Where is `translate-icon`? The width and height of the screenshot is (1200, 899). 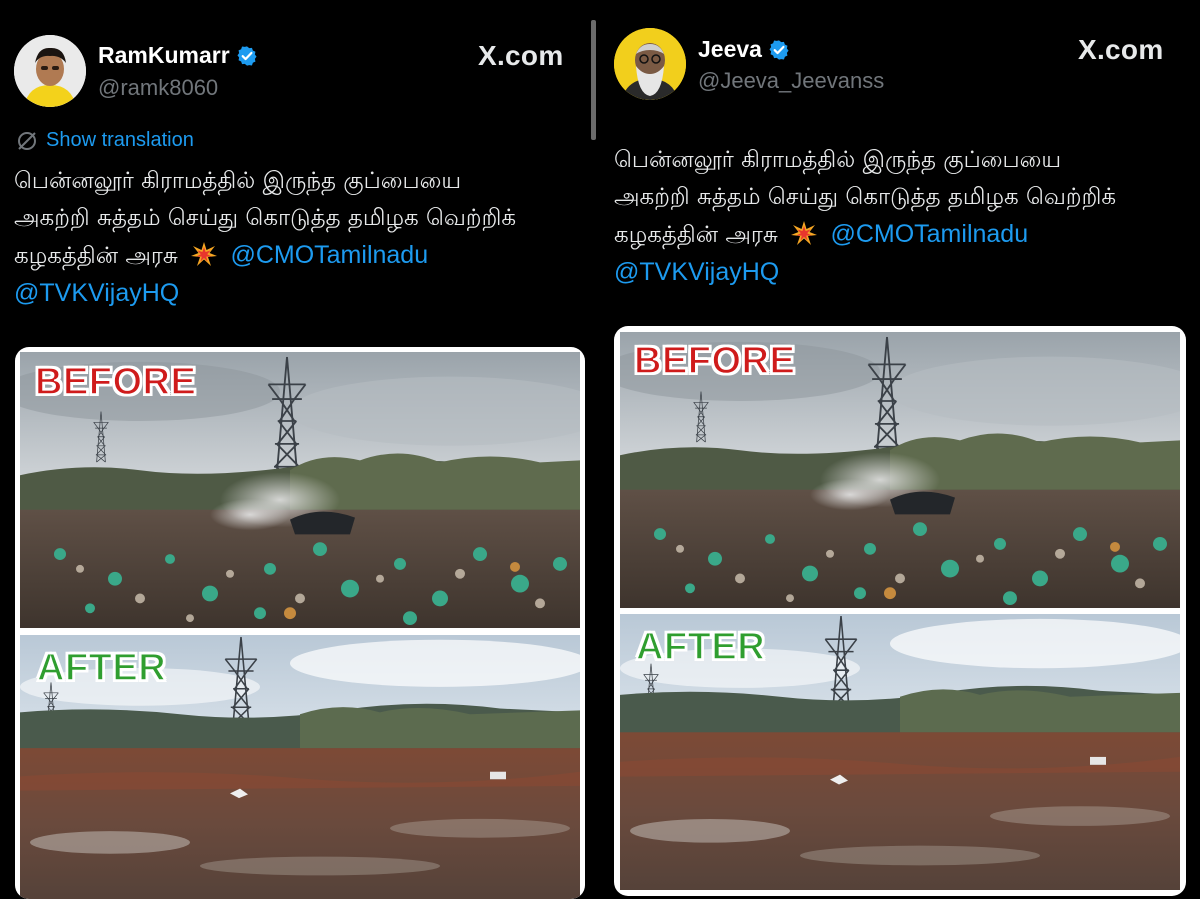 translate-icon is located at coordinates (27, 140).